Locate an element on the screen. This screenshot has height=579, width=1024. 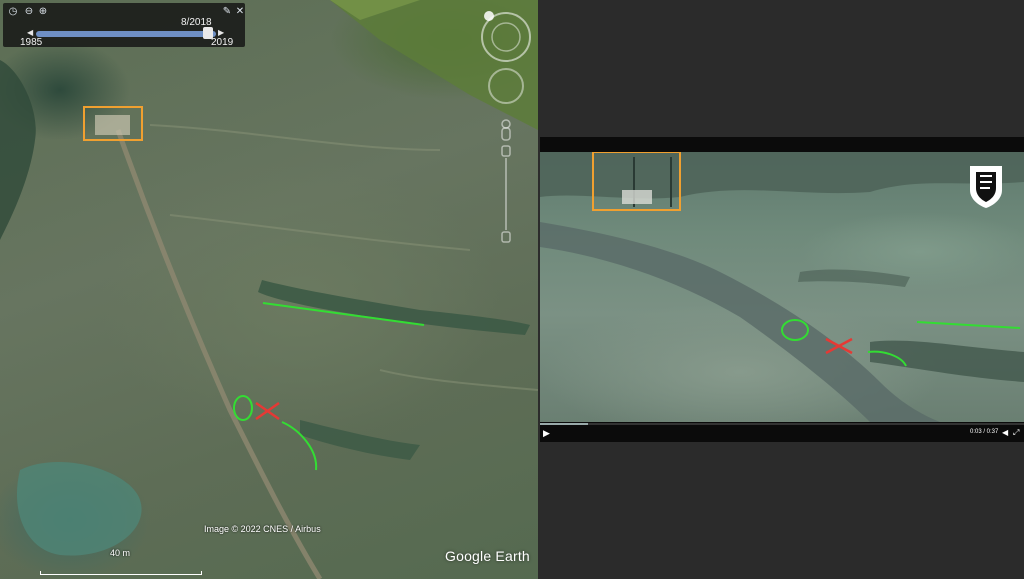
zoom-minus-icon is located at coordinates (506, 237).